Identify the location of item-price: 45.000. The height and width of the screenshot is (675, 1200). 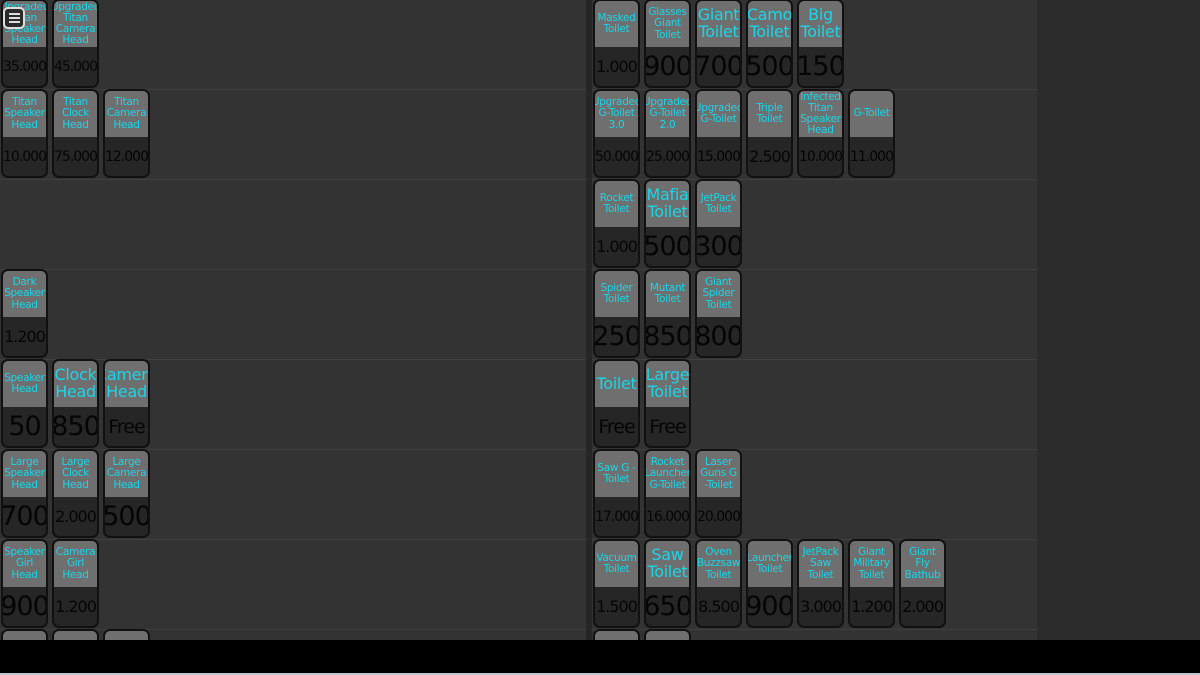
(75, 66).